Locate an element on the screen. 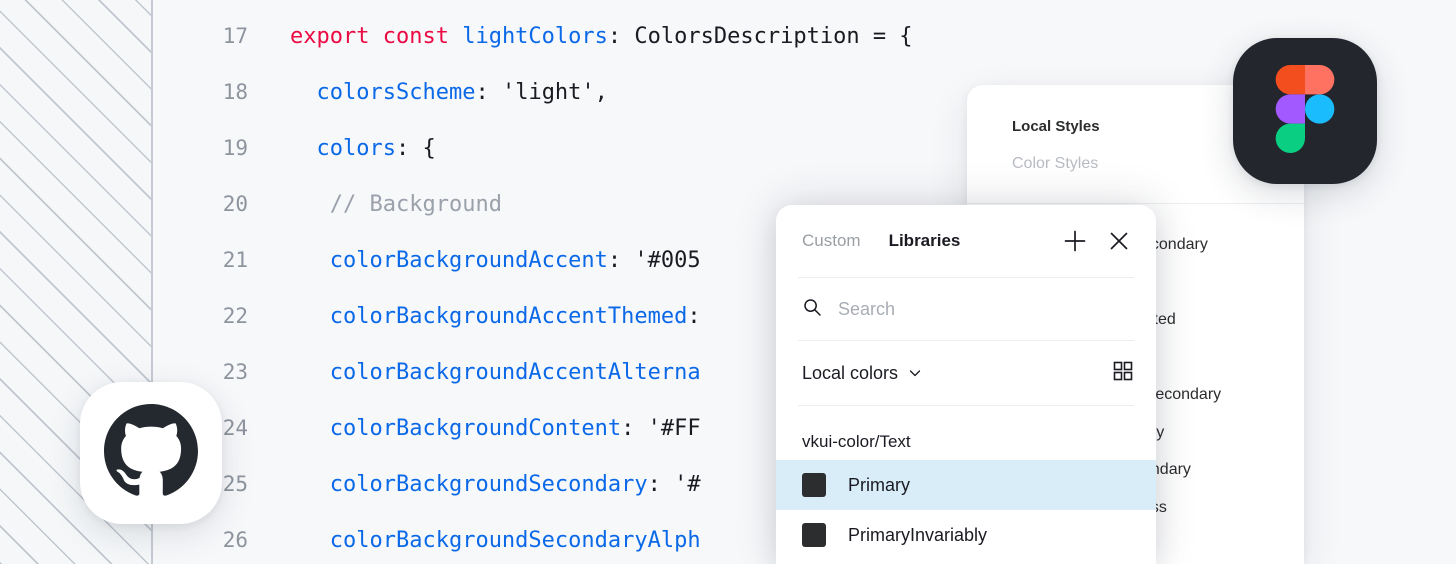  search-input: Search is located at coordinates (866, 309).